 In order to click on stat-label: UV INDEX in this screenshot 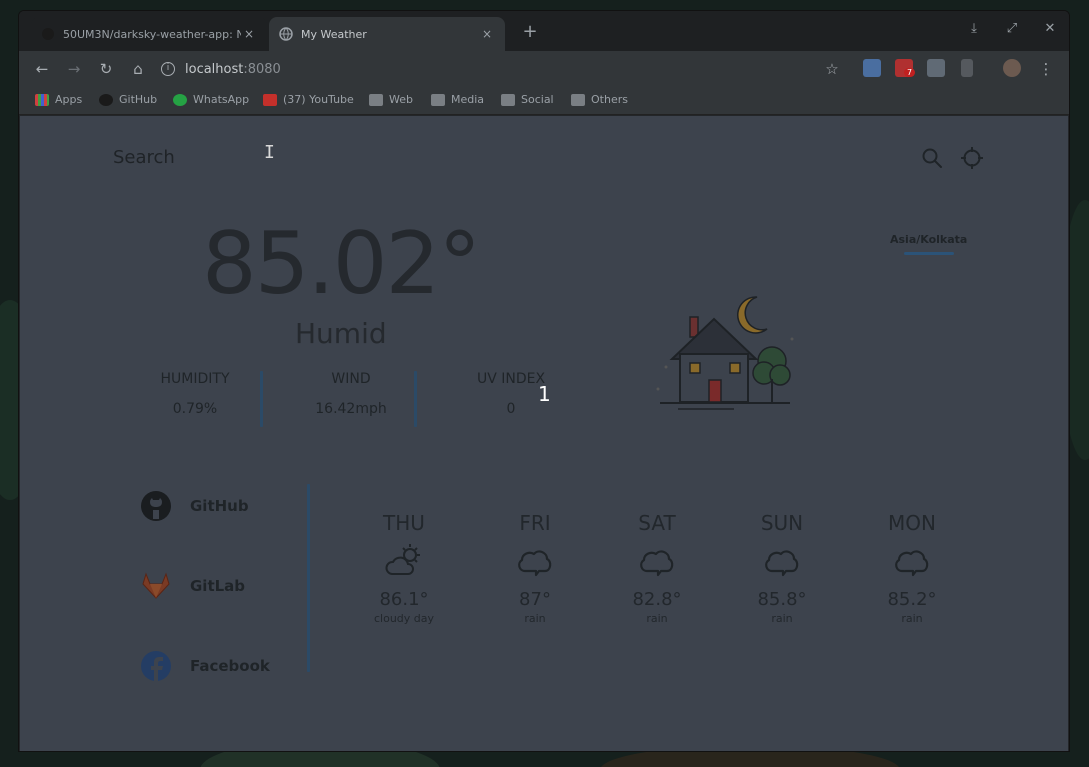, I will do `click(511, 379)`.